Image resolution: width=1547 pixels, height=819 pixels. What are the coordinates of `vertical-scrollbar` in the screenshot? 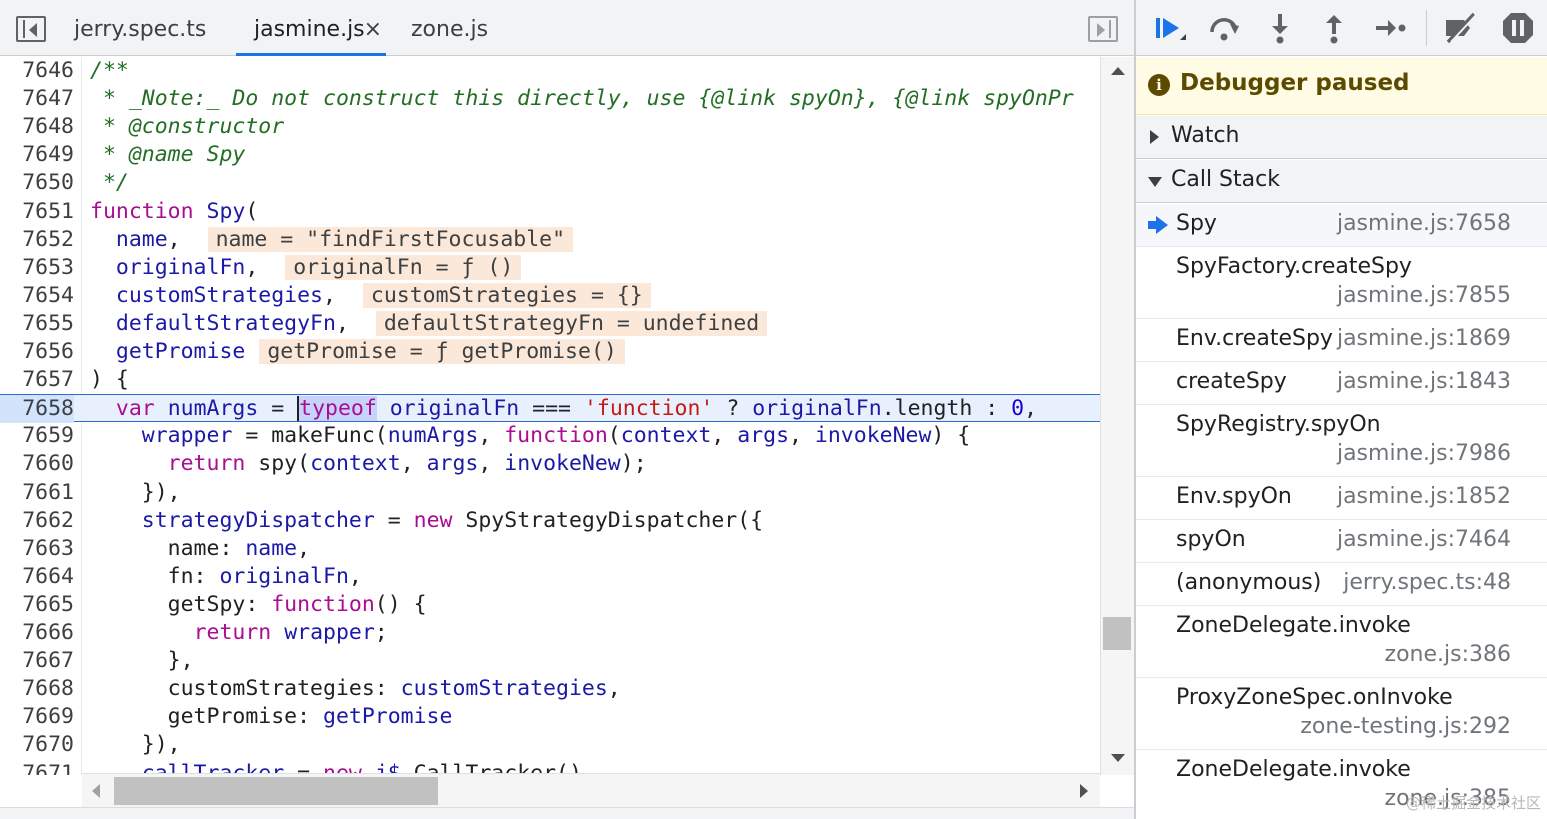 It's located at (1117, 416).